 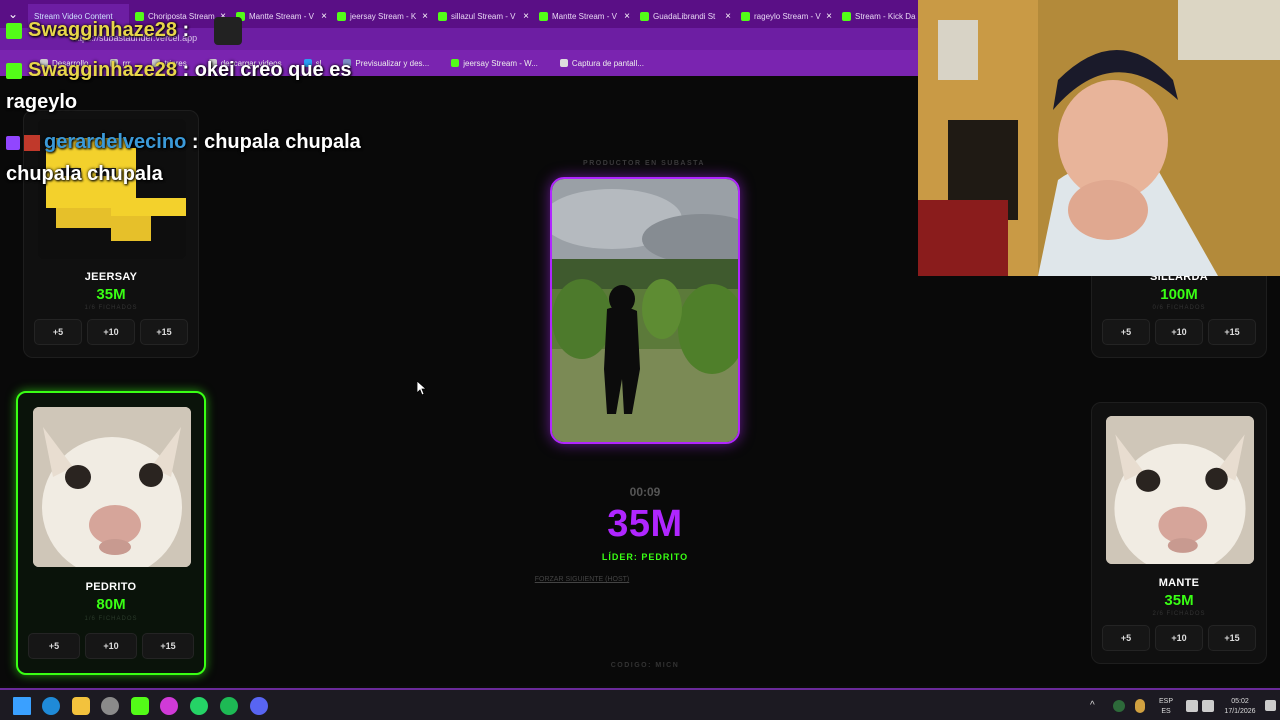 What do you see at coordinates (1179, 614) in the screenshot?
I see `player-fichados: 2/6 FICHADOS` at bounding box center [1179, 614].